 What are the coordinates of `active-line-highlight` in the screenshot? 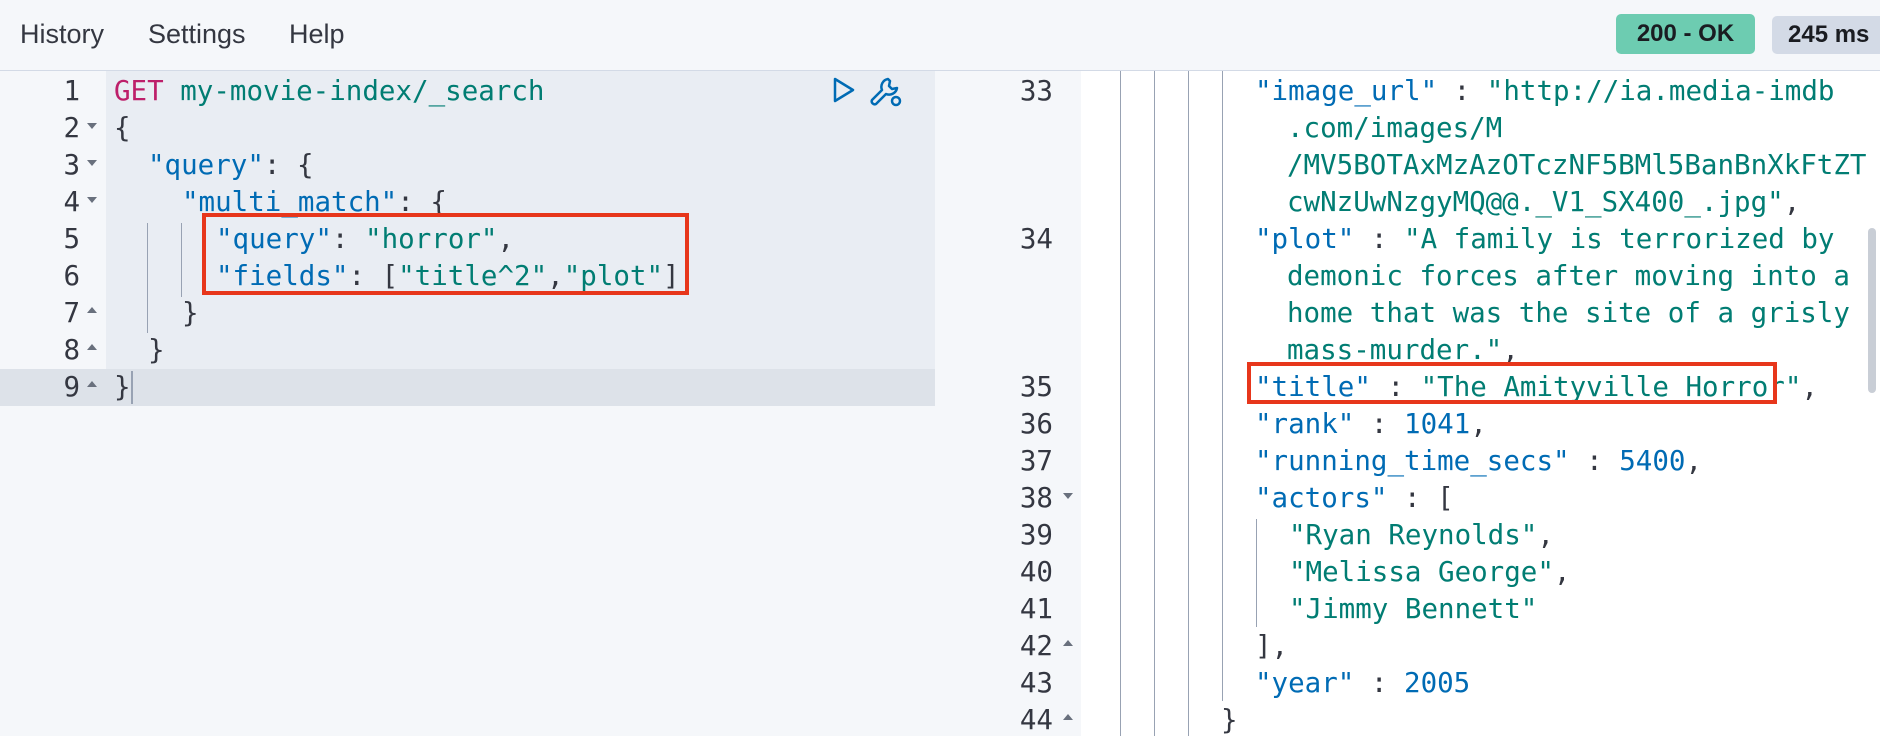 It's located at (467, 387).